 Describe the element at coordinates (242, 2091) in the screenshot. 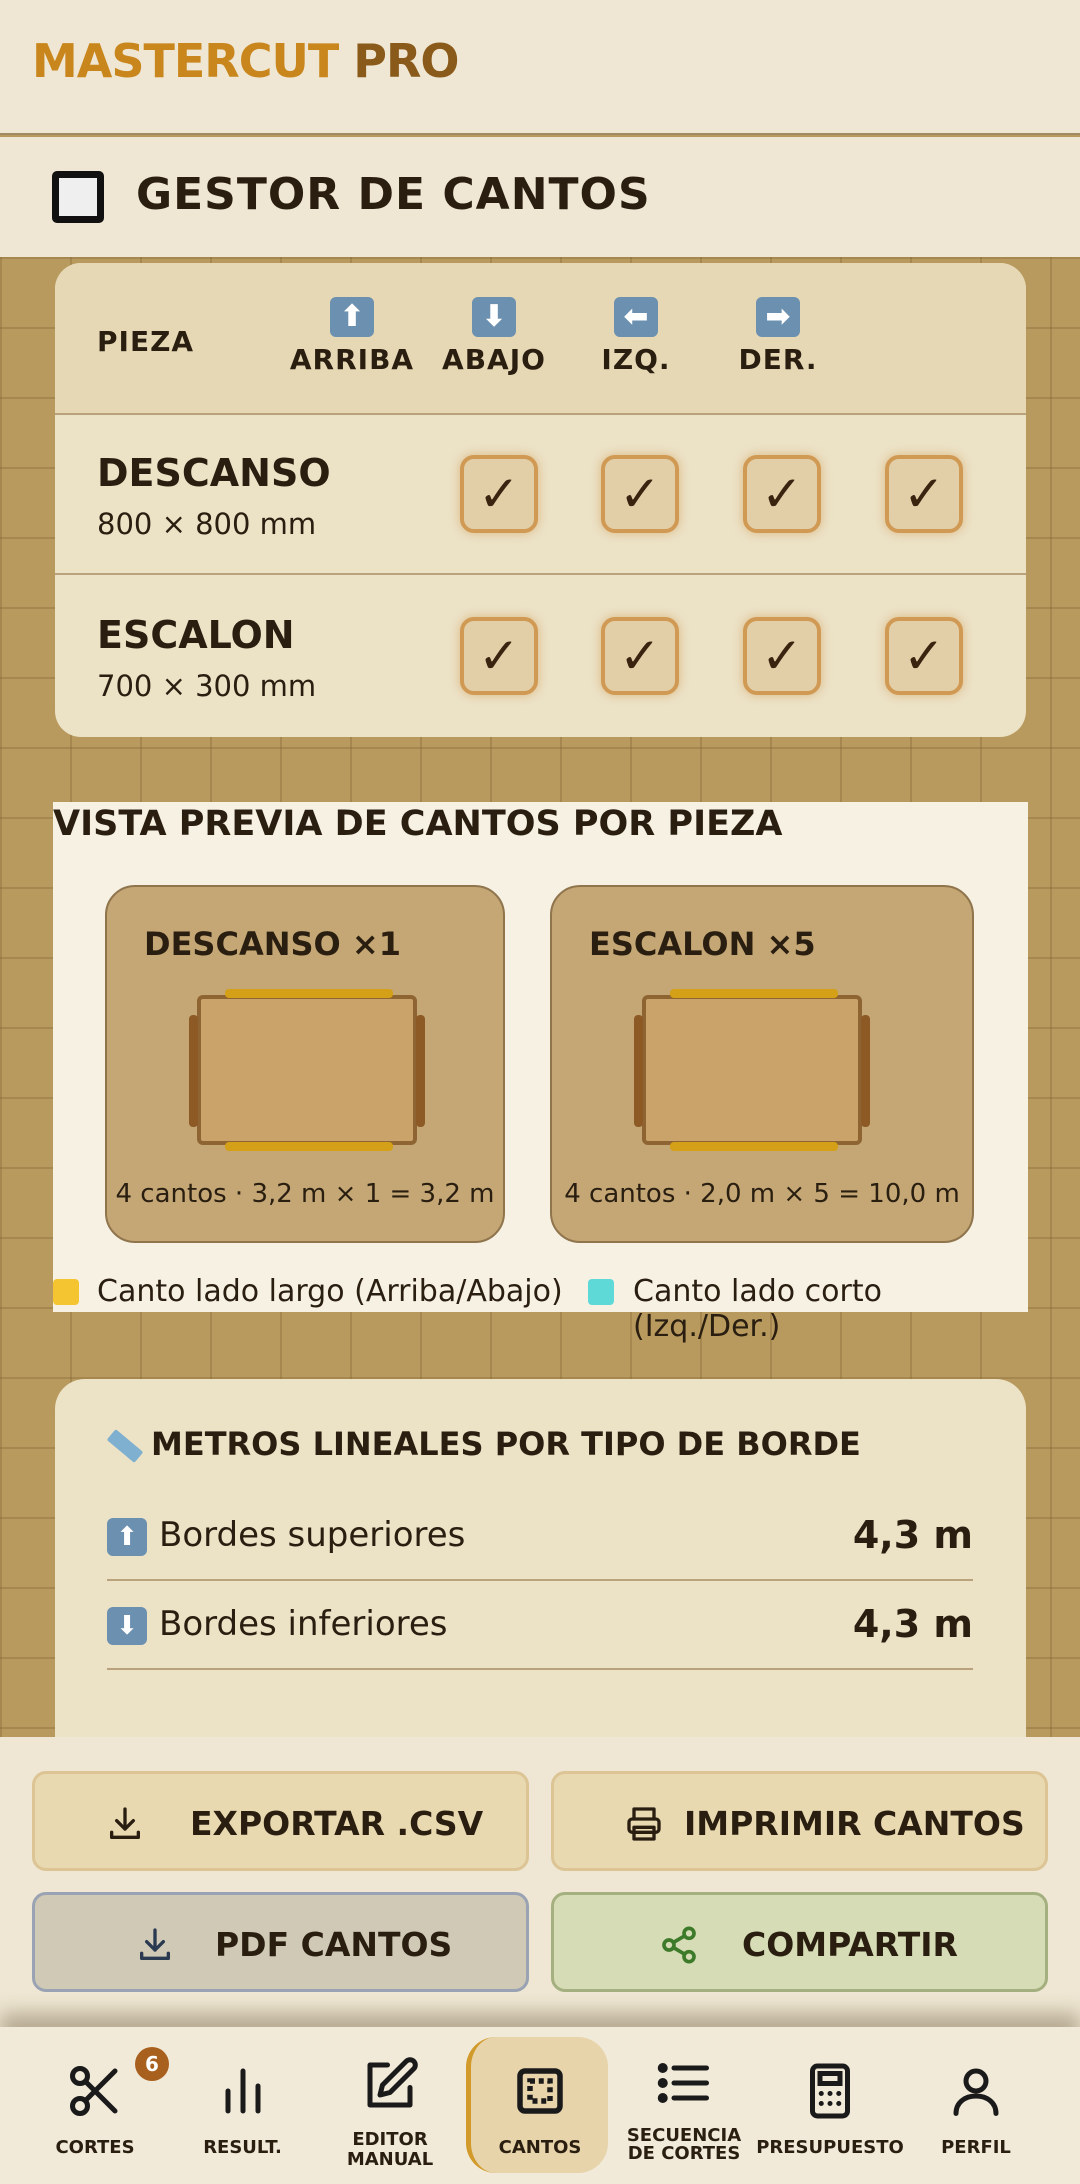

I see `bar-chart-icon` at that location.